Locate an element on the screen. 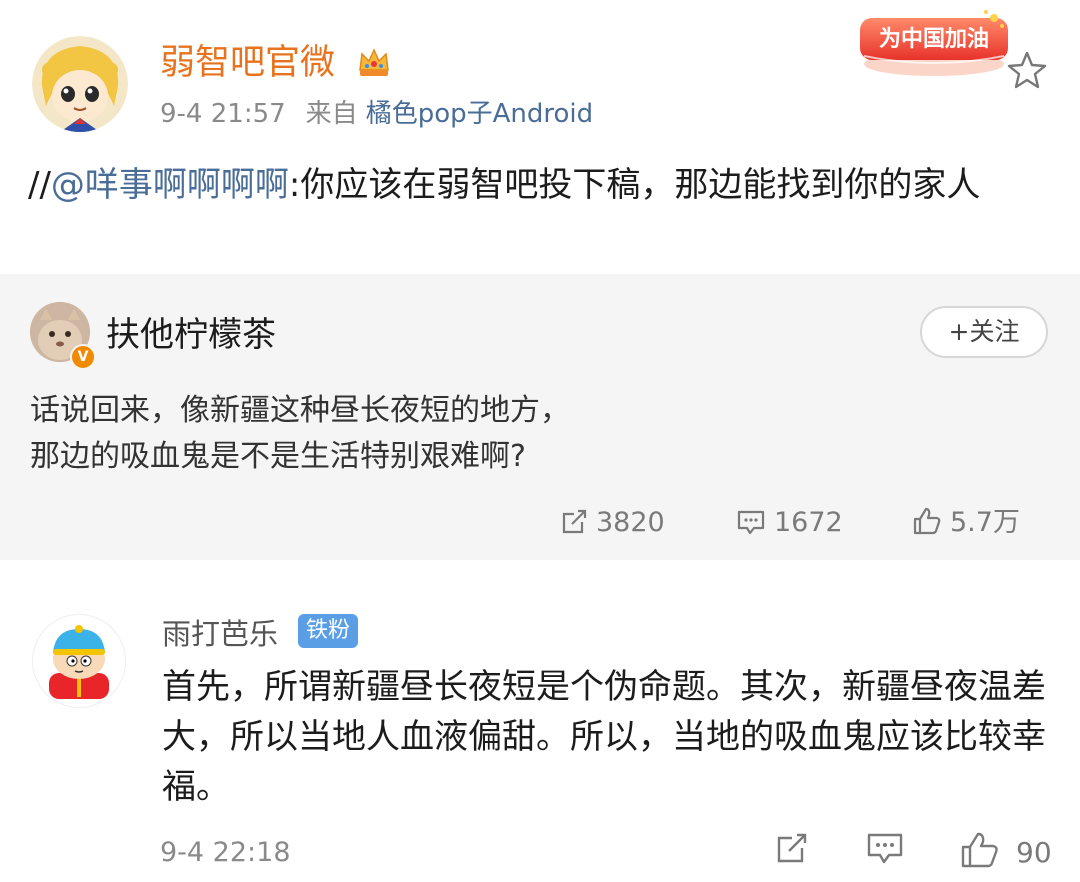 The width and height of the screenshot is (1080, 882). post-time: 9-4 21:57 is located at coordinates (223, 114).